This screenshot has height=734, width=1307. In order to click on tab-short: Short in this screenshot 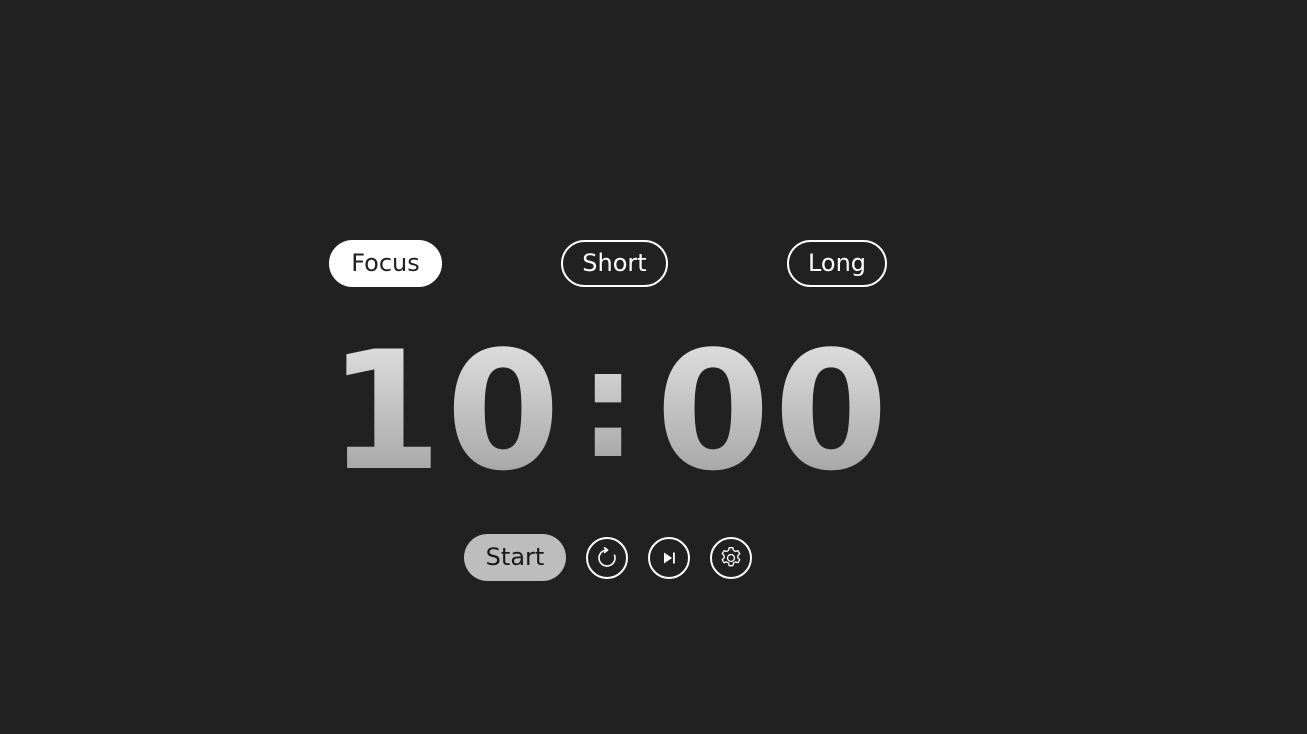, I will do `click(614, 263)`.